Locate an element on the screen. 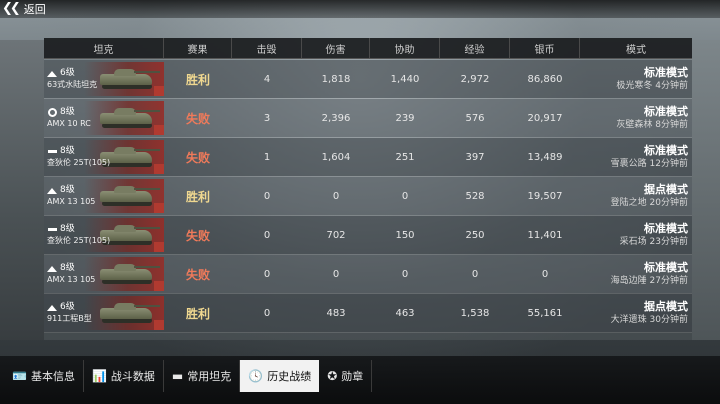 The height and width of the screenshot is (404, 720). tab-basic-info: 🪪 基本信息 is located at coordinates (44, 376).